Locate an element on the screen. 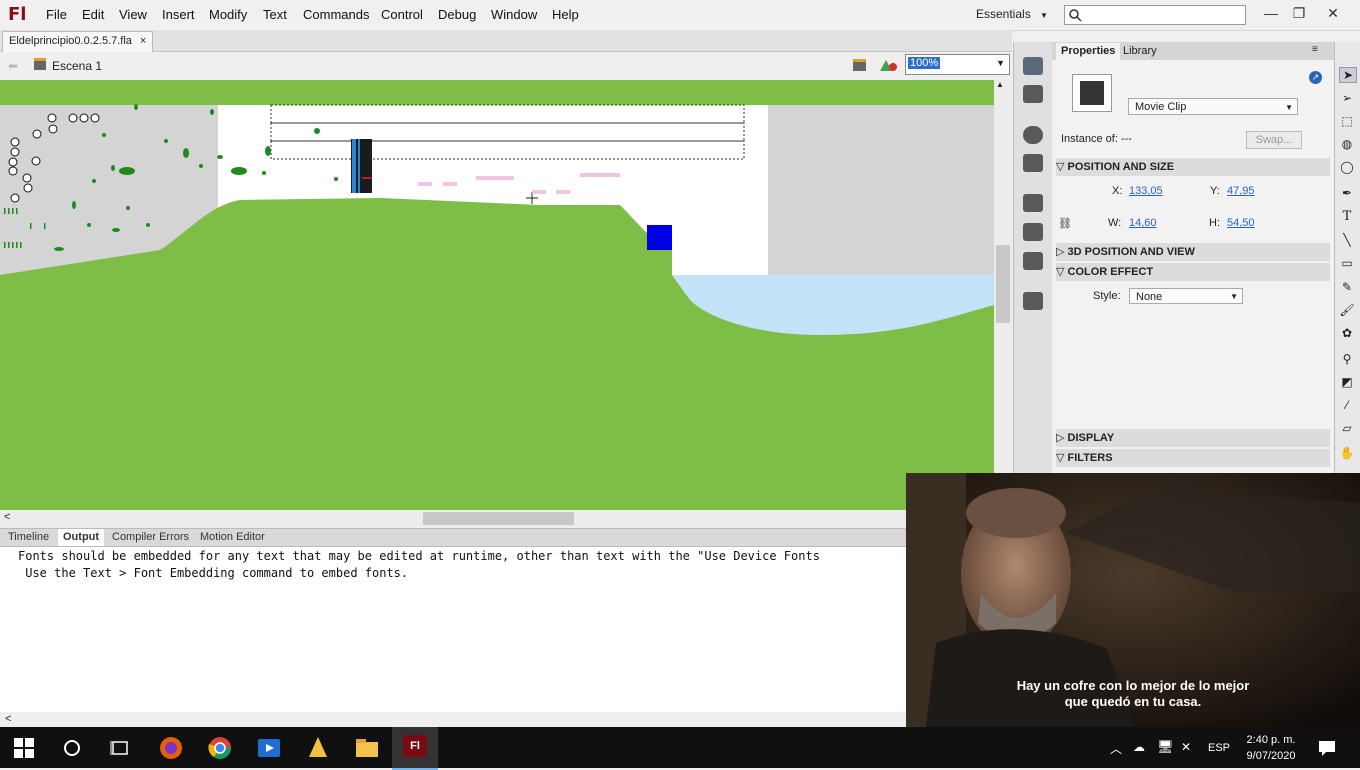  language-indicator: ESP is located at coordinates (1219, 748).